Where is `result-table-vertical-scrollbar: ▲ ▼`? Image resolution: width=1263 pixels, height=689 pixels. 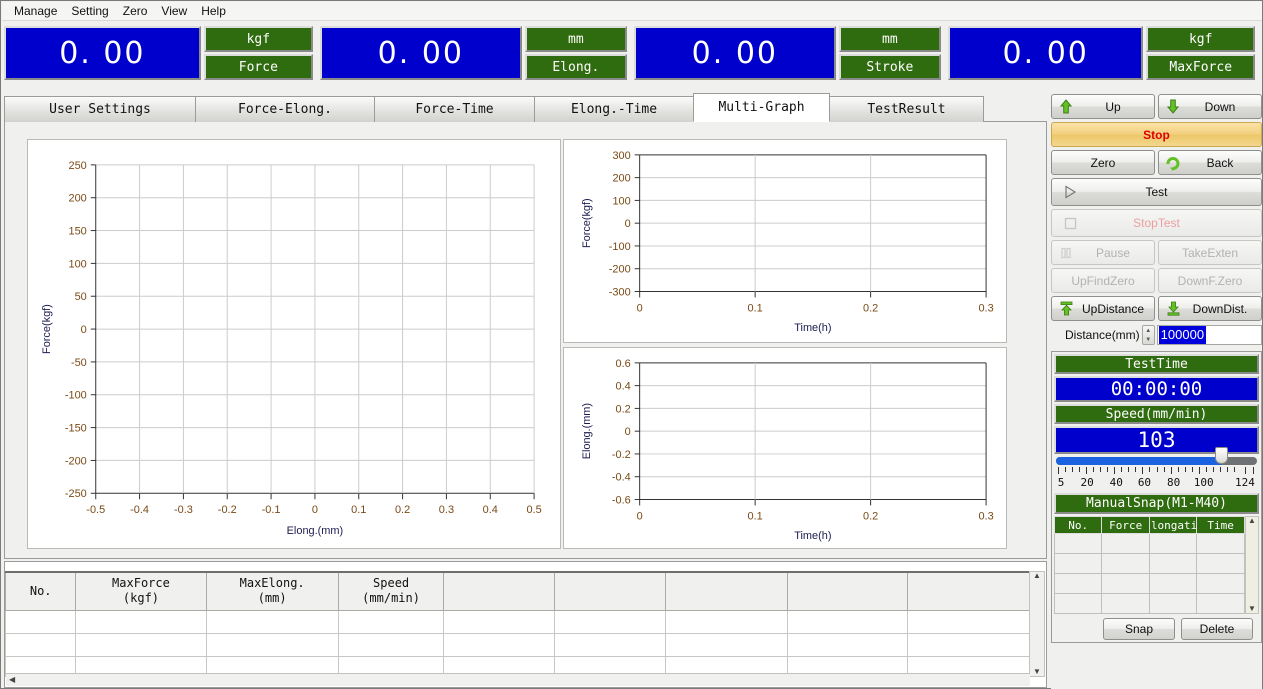
result-table-vertical-scrollbar: ▲ ▼ is located at coordinates (1037, 624).